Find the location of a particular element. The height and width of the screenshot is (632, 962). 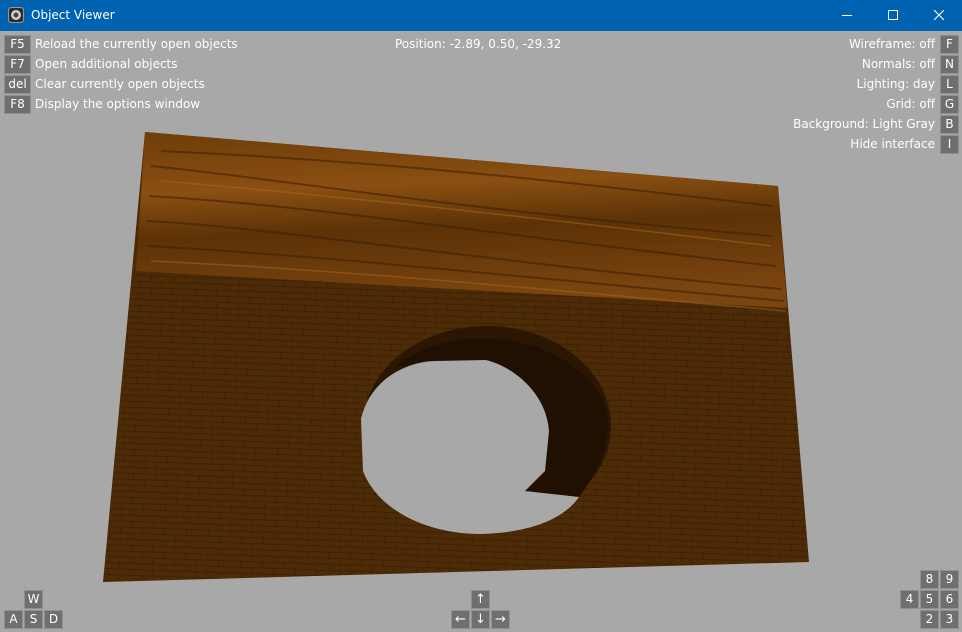

close-icon is located at coordinates (939, 15).